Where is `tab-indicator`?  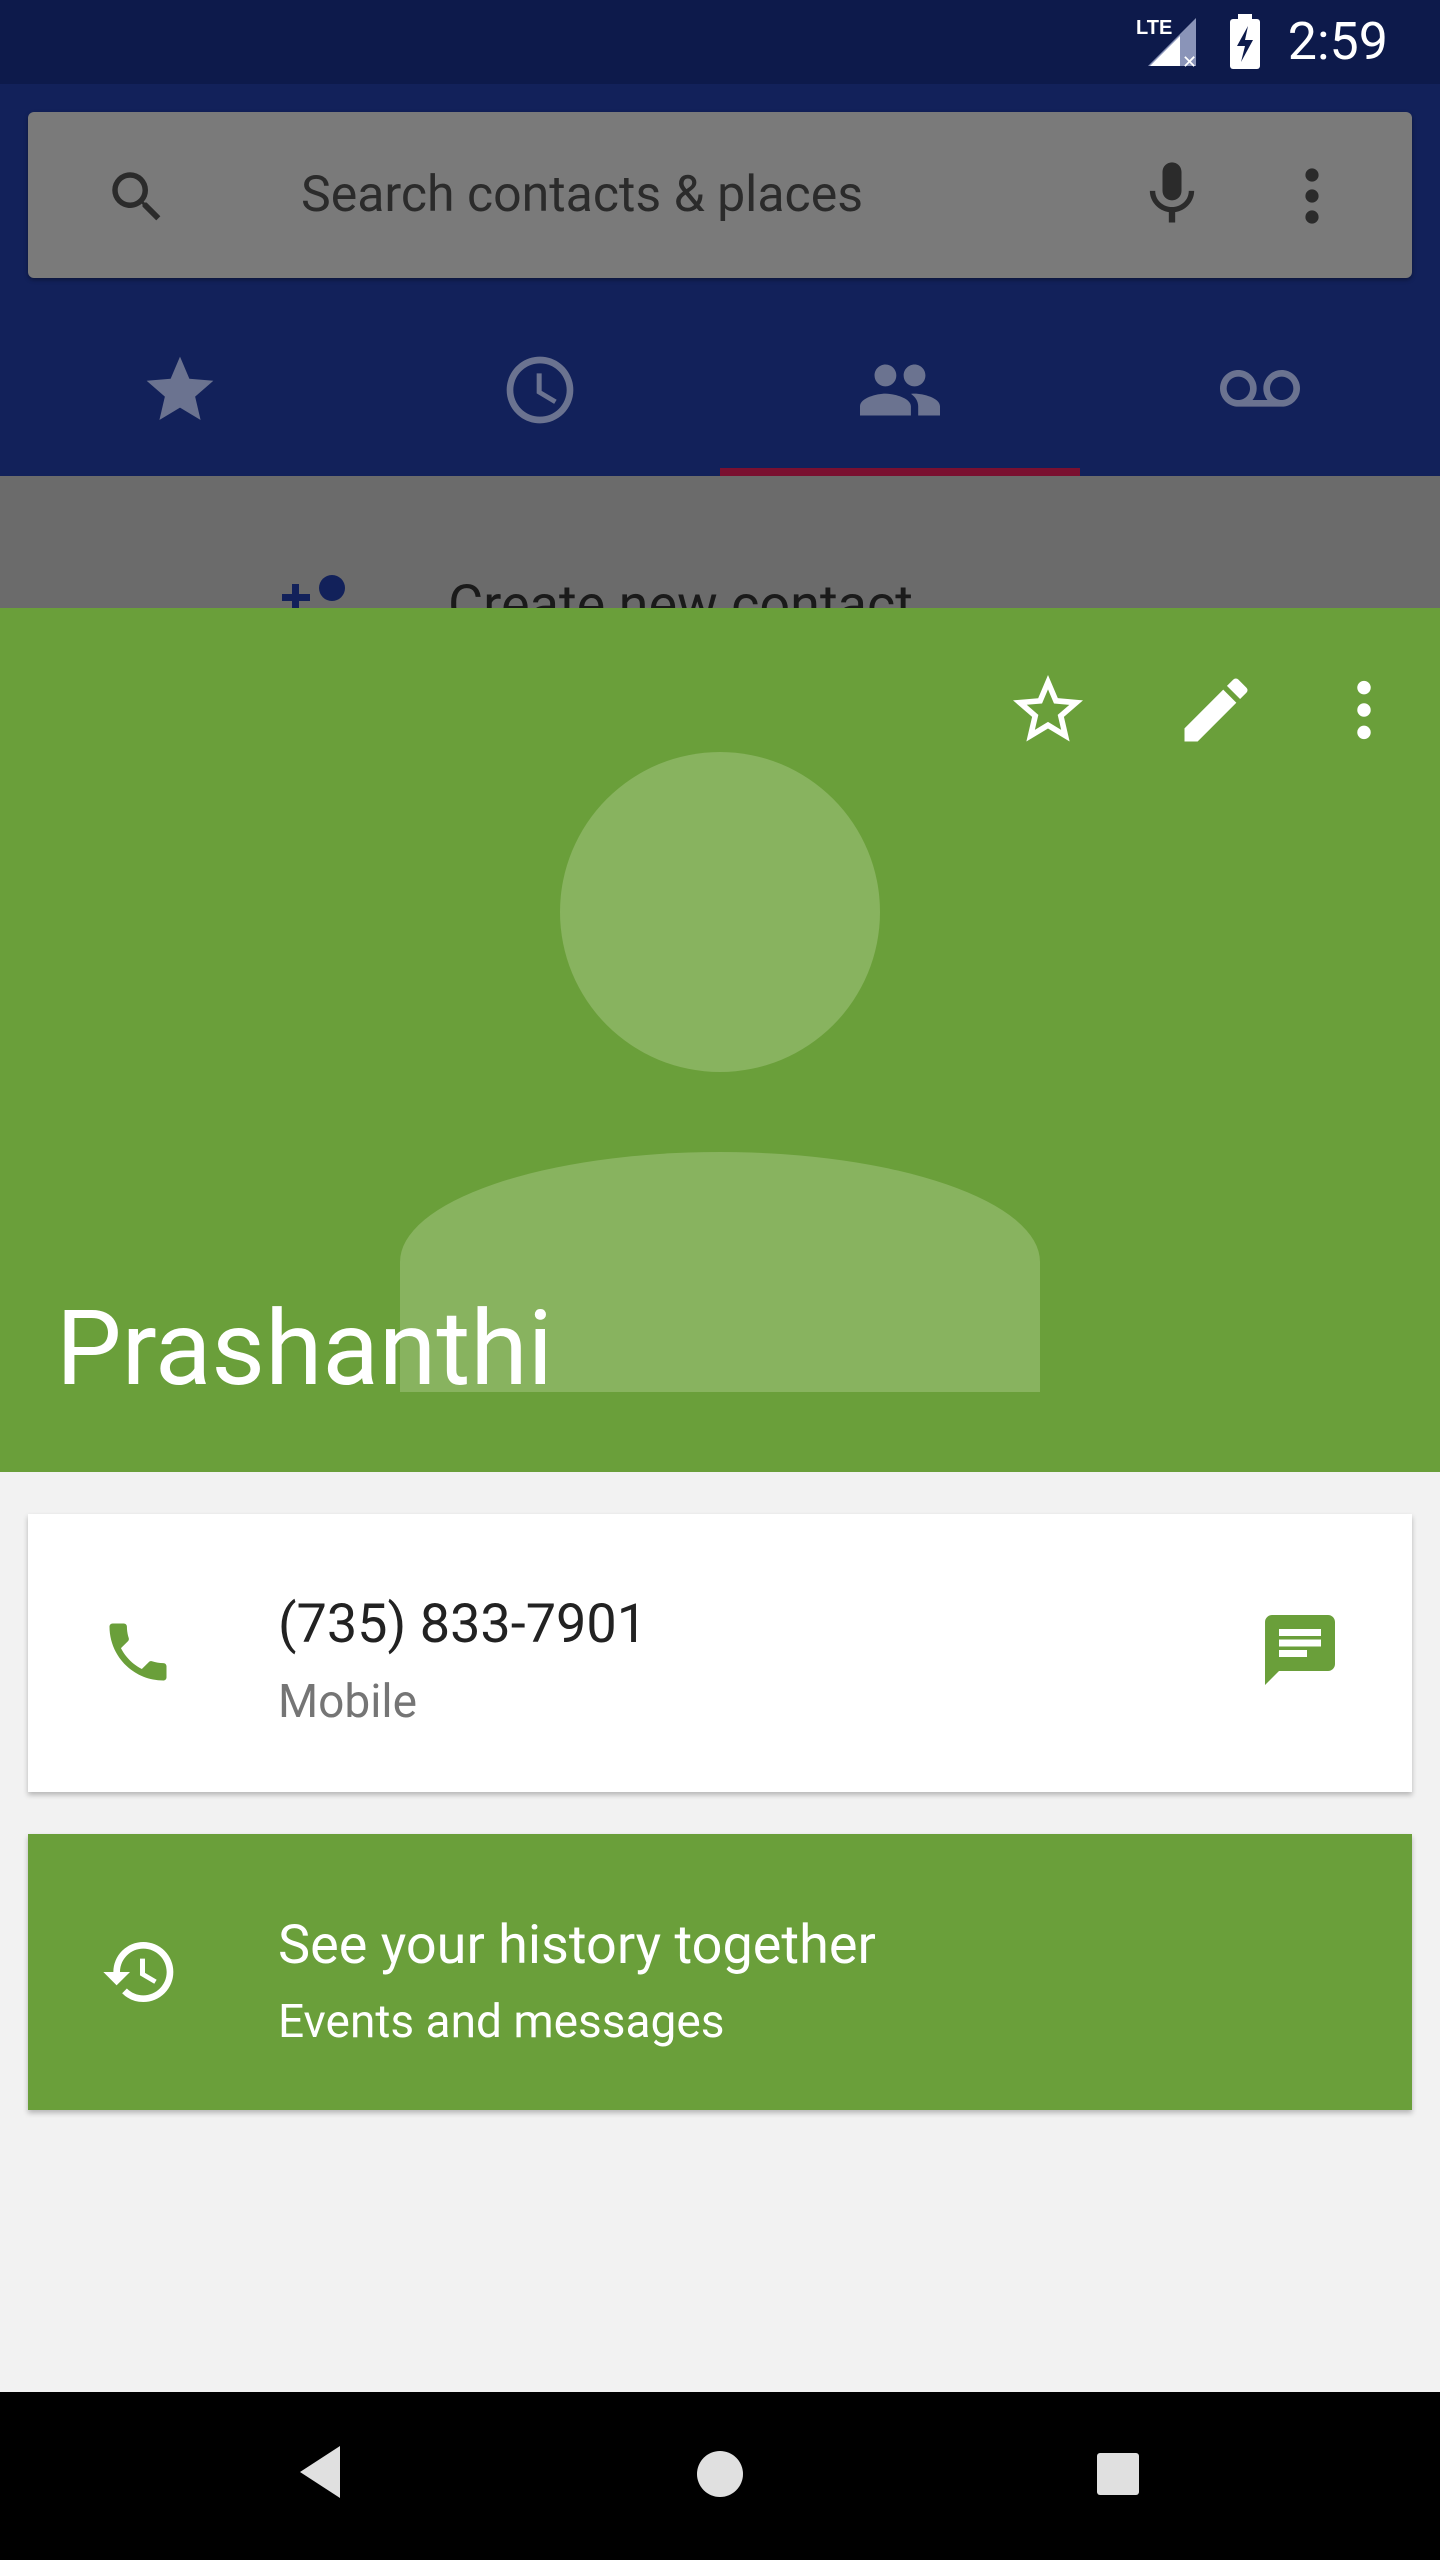
tab-indicator is located at coordinates (900, 472).